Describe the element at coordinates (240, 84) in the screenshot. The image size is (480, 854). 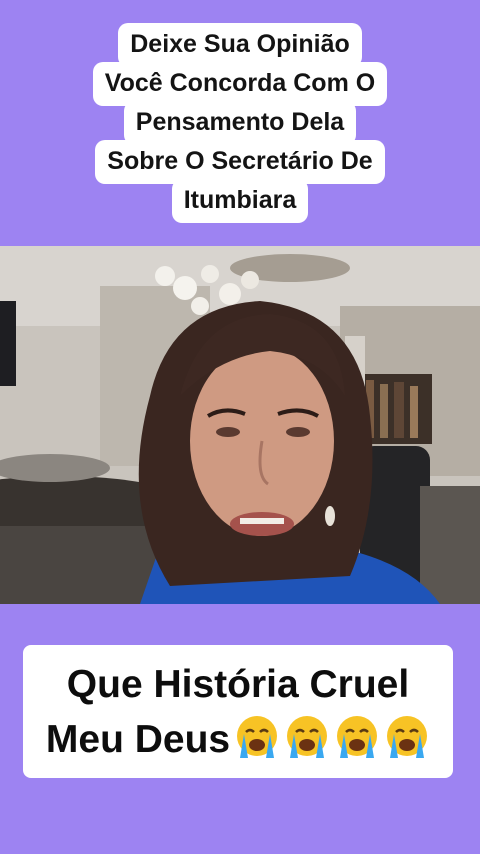
I see `caption-line: Você Concorda Com O` at that location.